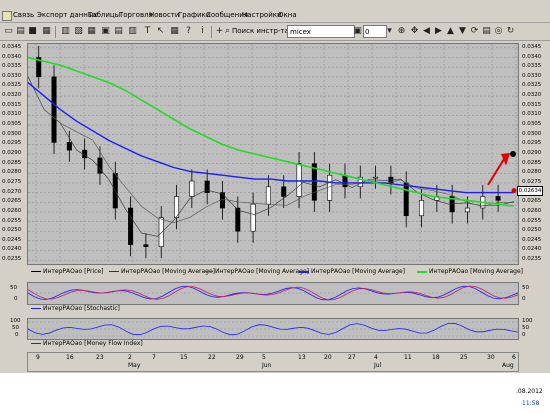  I want to click on mfi-panel, so click(273, 329).